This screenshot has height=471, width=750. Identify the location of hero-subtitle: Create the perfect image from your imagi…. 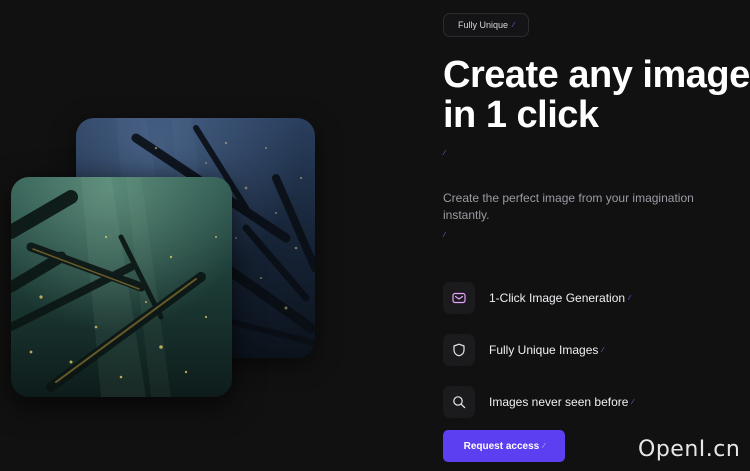
(568, 206).